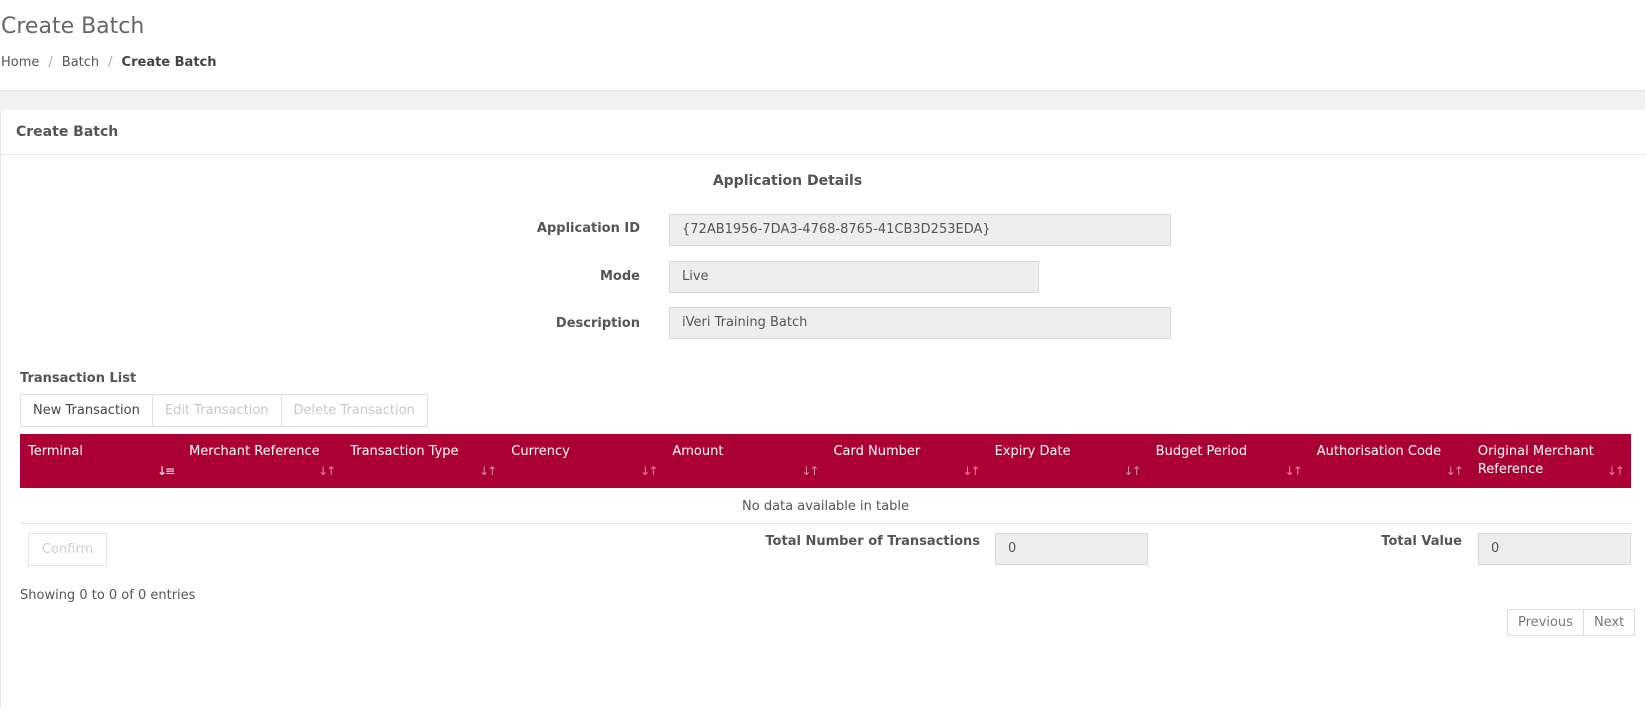  What do you see at coordinates (100, 461) in the screenshot?
I see `column-header-terminal: Terminal ↓≡` at bounding box center [100, 461].